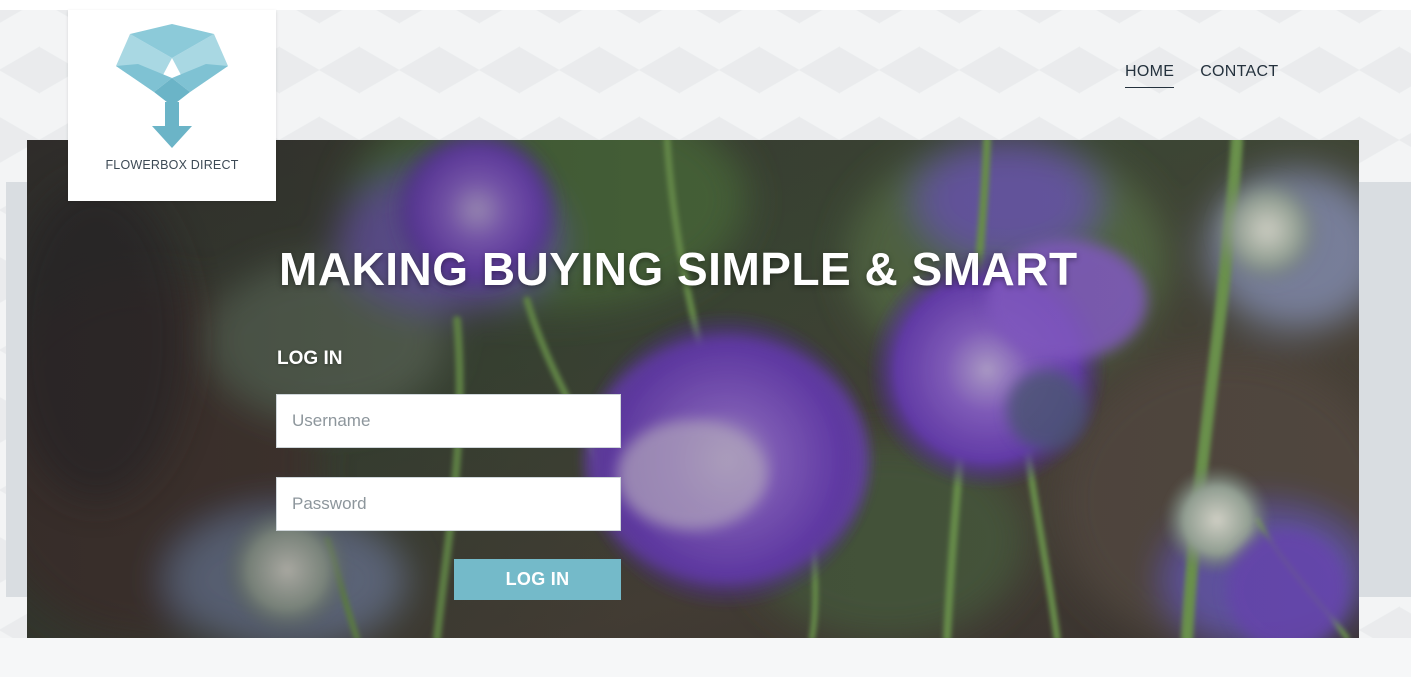 Image resolution: width=1411 pixels, height=677 pixels. I want to click on nav-home-link: HOME, so click(1150, 75).